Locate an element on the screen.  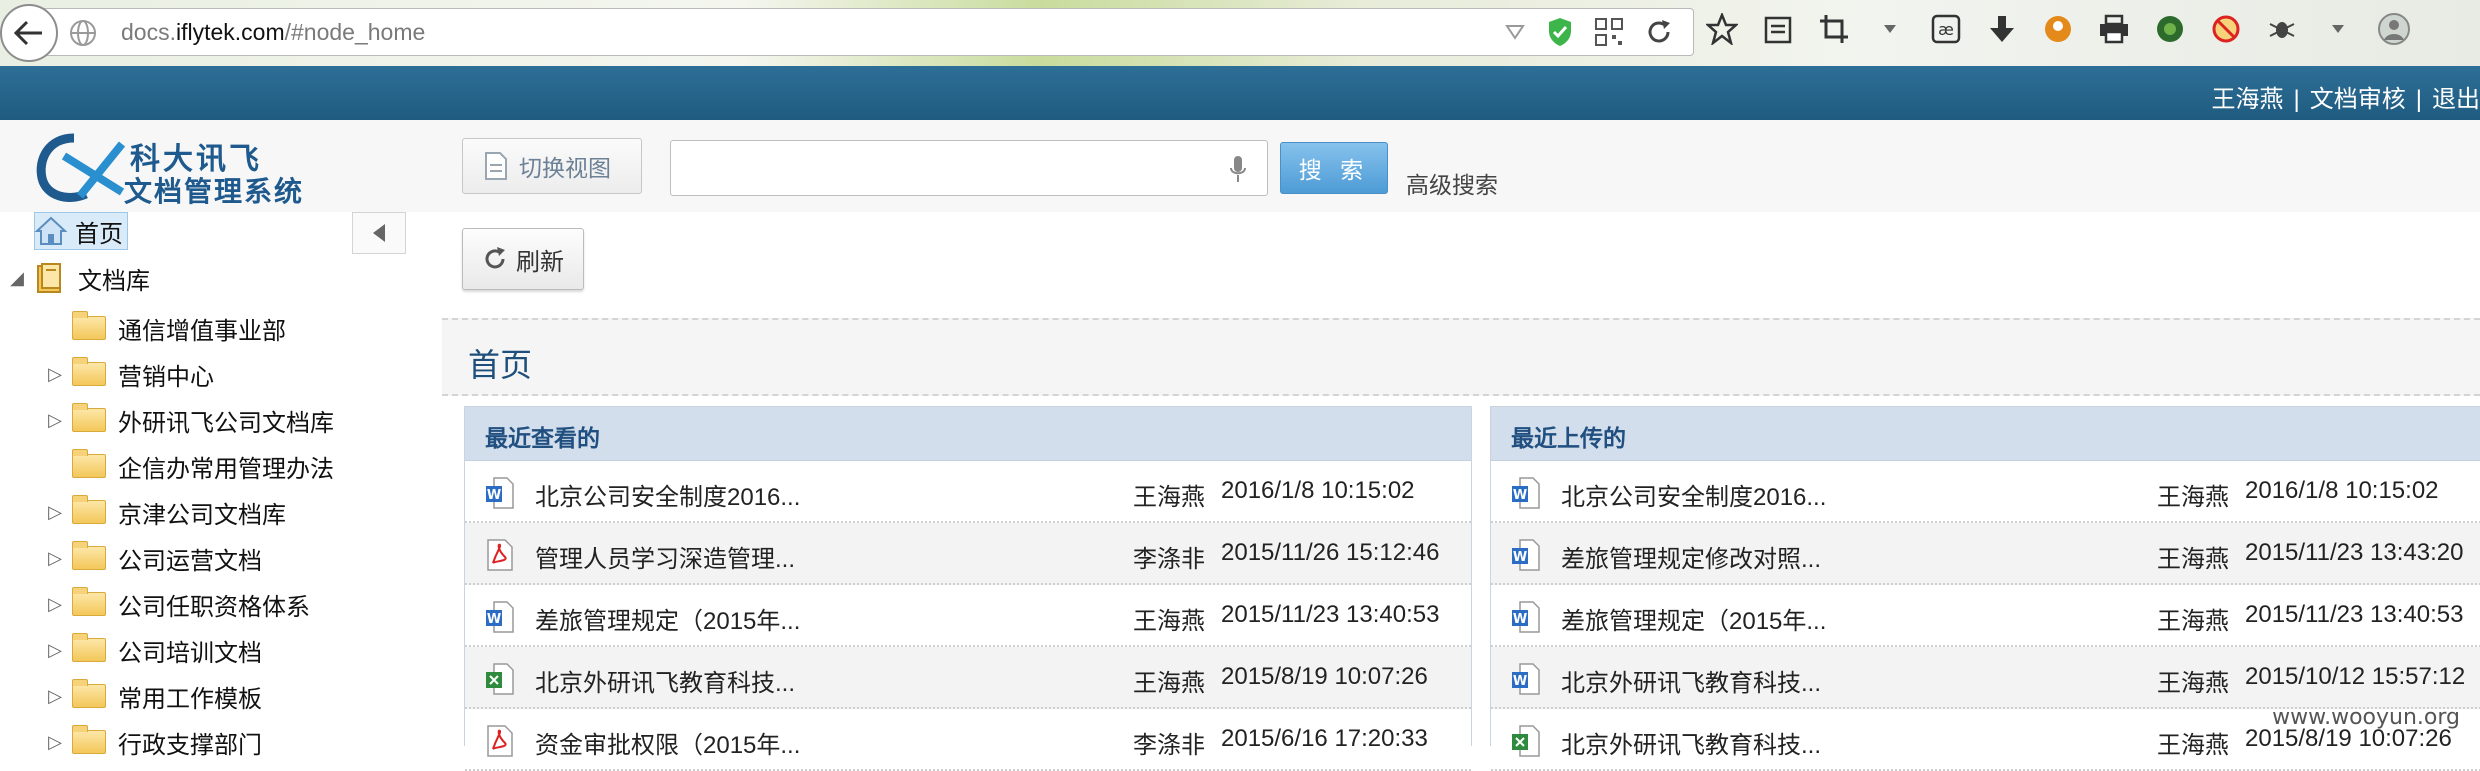
document-row: 北京外研讯飞教育科技... 王海燕 2015/8/19 10:07:26 is located at coordinates (968, 678).